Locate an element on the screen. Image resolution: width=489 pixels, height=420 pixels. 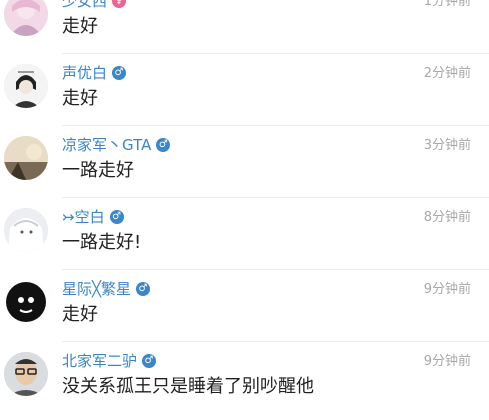
female-gender-icon: ♀ is located at coordinates (119, 4).